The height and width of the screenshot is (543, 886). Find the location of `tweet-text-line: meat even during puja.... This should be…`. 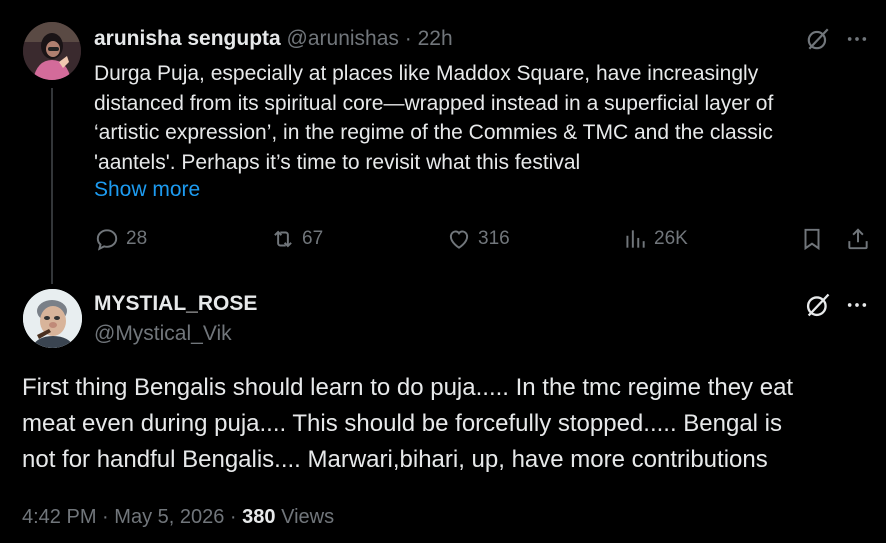

tweet-text-line: meat even during puja.... This should be… is located at coordinates (402, 423).